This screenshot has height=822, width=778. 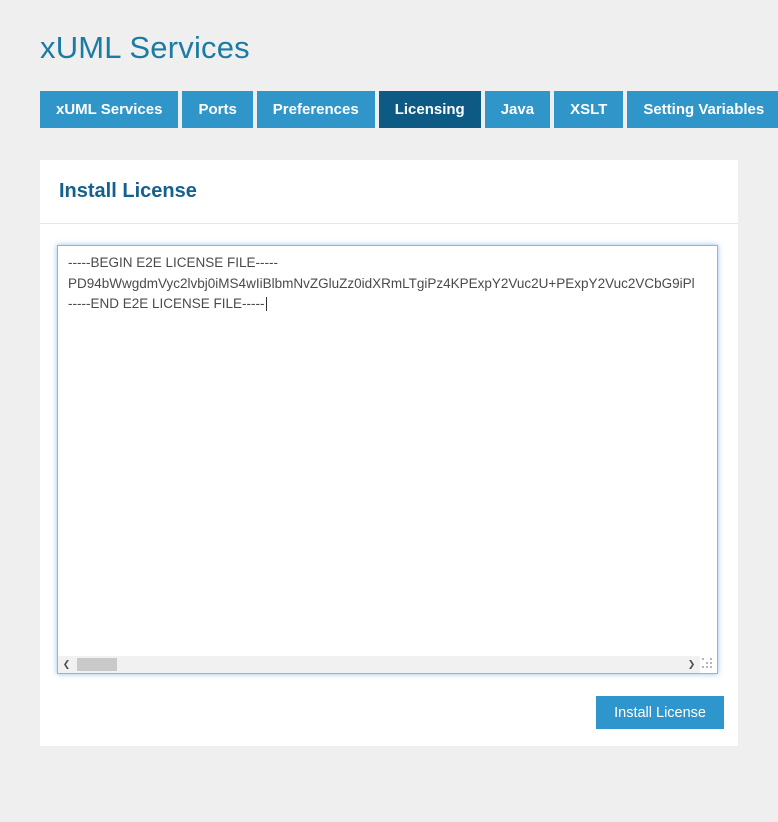 What do you see at coordinates (145, 47) in the screenshot?
I see `page-title: xUML Services` at bounding box center [145, 47].